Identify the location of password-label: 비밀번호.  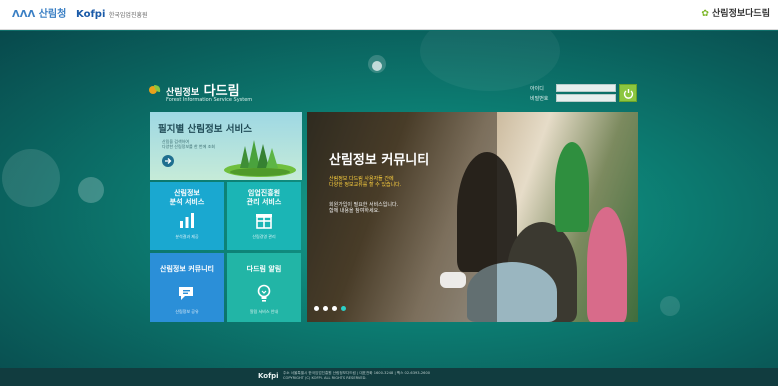
(539, 99).